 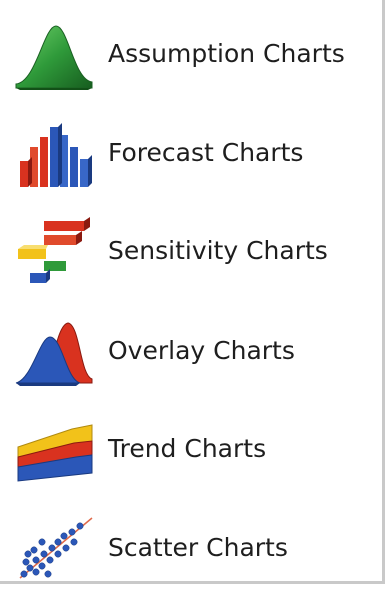 What do you see at coordinates (218, 250) in the screenshot?
I see `menu-item-label: Sensitivity Charts` at bounding box center [218, 250].